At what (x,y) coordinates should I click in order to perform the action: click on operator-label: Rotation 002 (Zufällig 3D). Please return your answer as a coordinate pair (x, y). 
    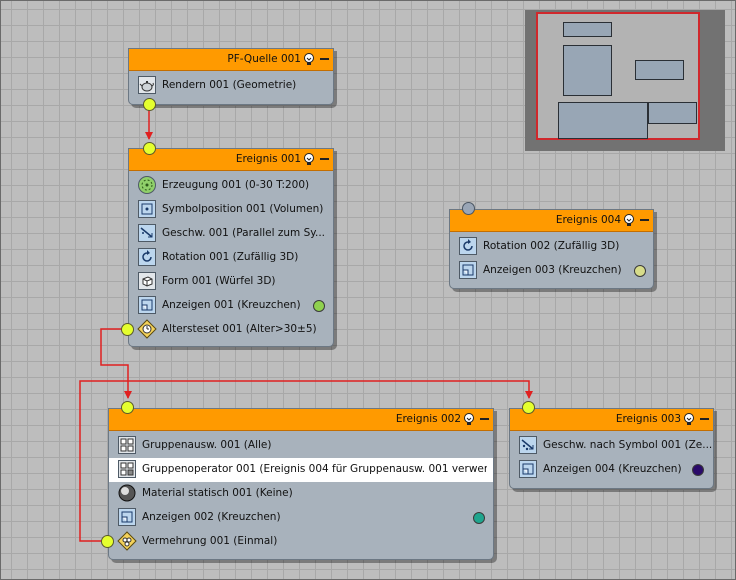
    Looking at the image, I should click on (551, 246).